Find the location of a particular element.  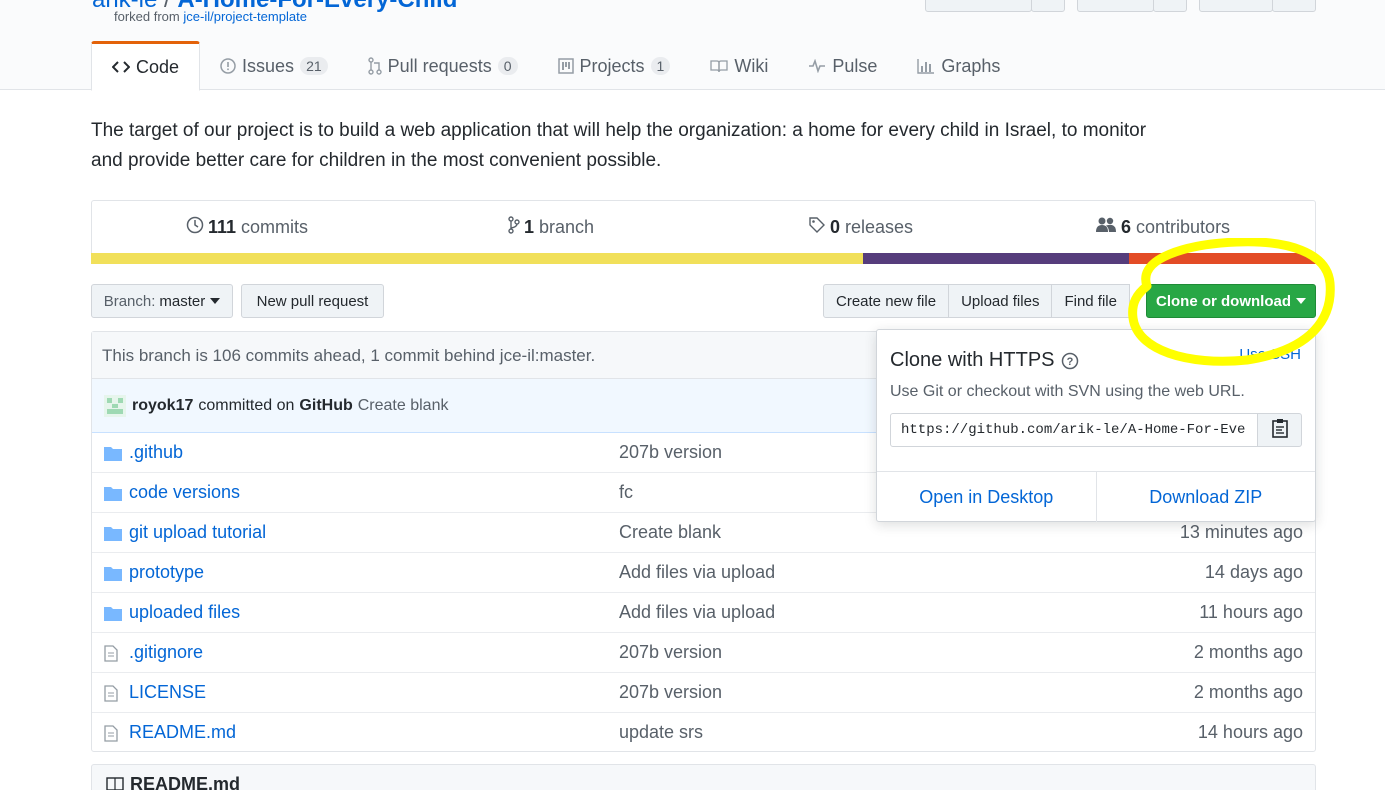

tab-wiki: Wiki is located at coordinates (739, 66).